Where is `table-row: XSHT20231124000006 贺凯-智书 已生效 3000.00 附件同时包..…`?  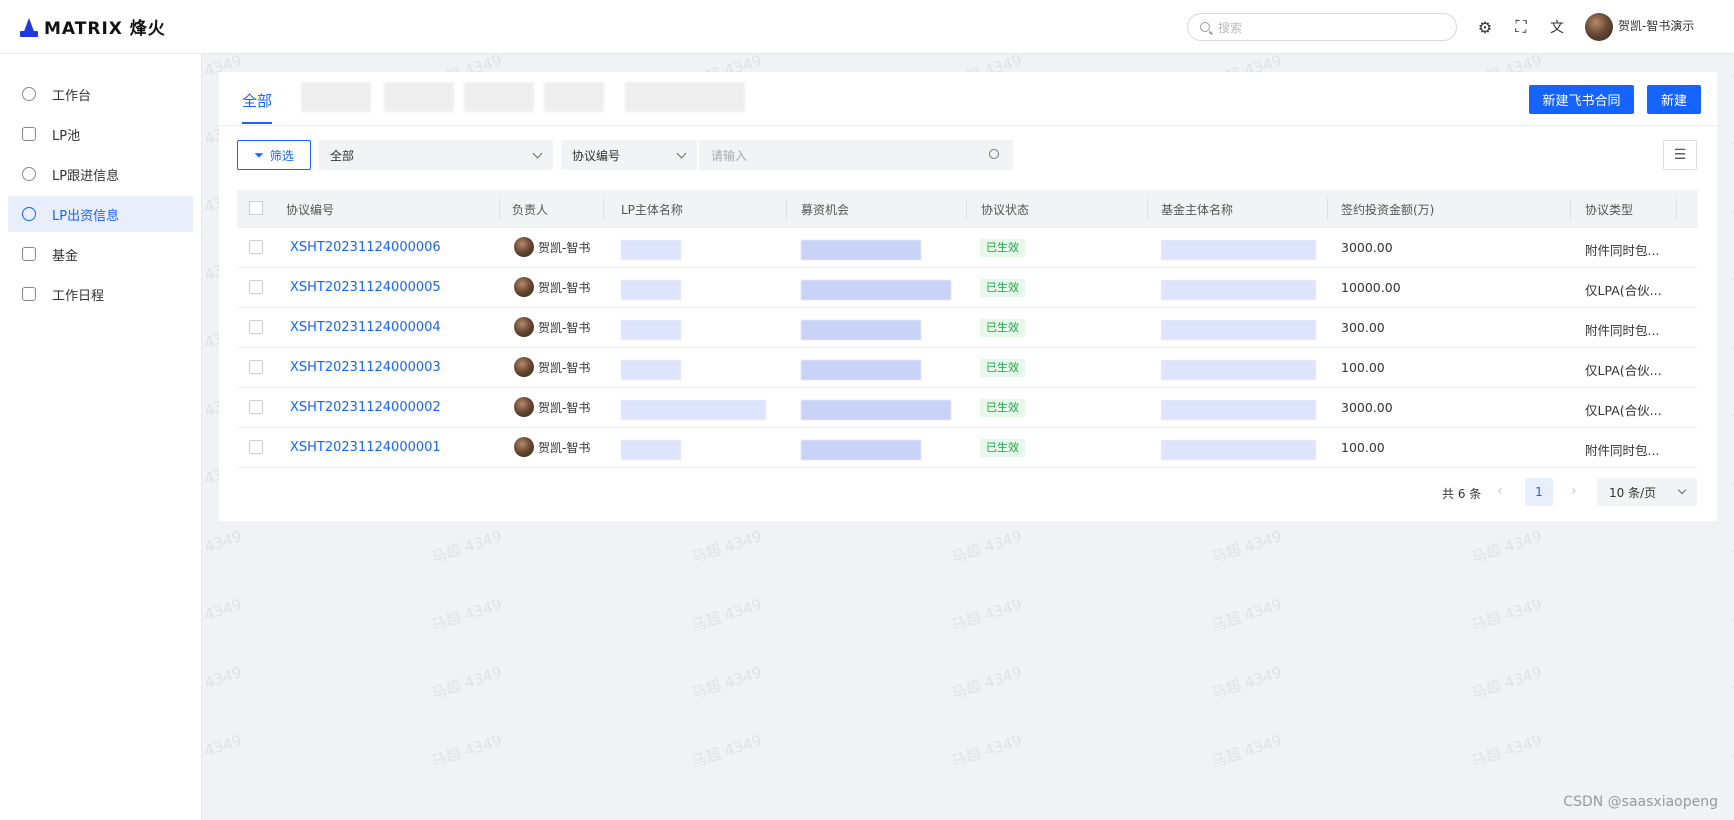 table-row: XSHT20231124000006 贺凯-智书 已生效 3000.00 附件同时包..… is located at coordinates (967, 248).